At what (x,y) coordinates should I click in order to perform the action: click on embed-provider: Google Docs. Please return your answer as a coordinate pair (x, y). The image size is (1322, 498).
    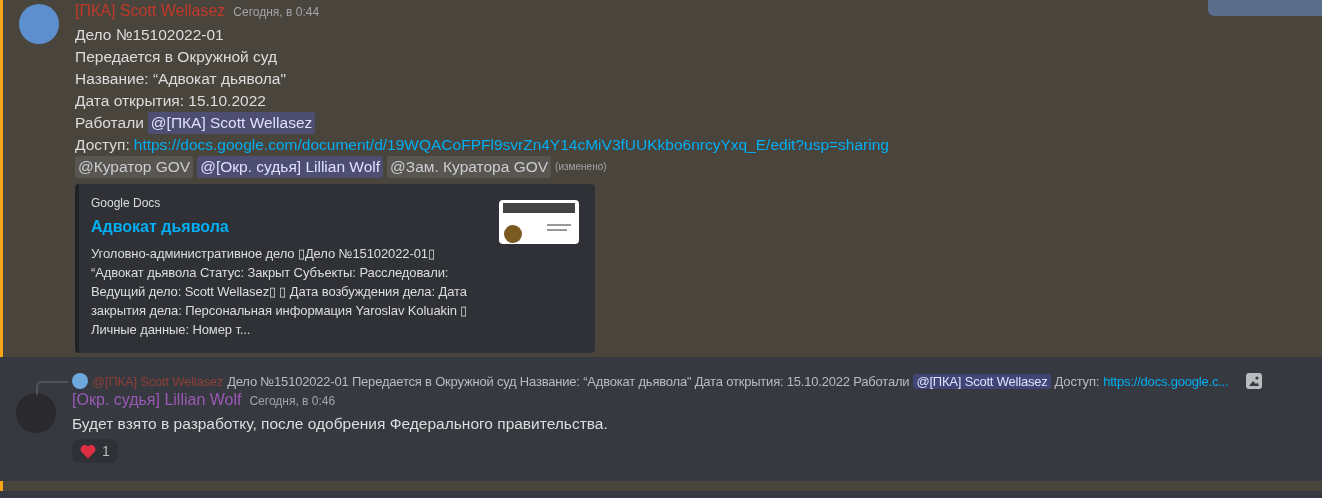
    Looking at the image, I should click on (126, 203).